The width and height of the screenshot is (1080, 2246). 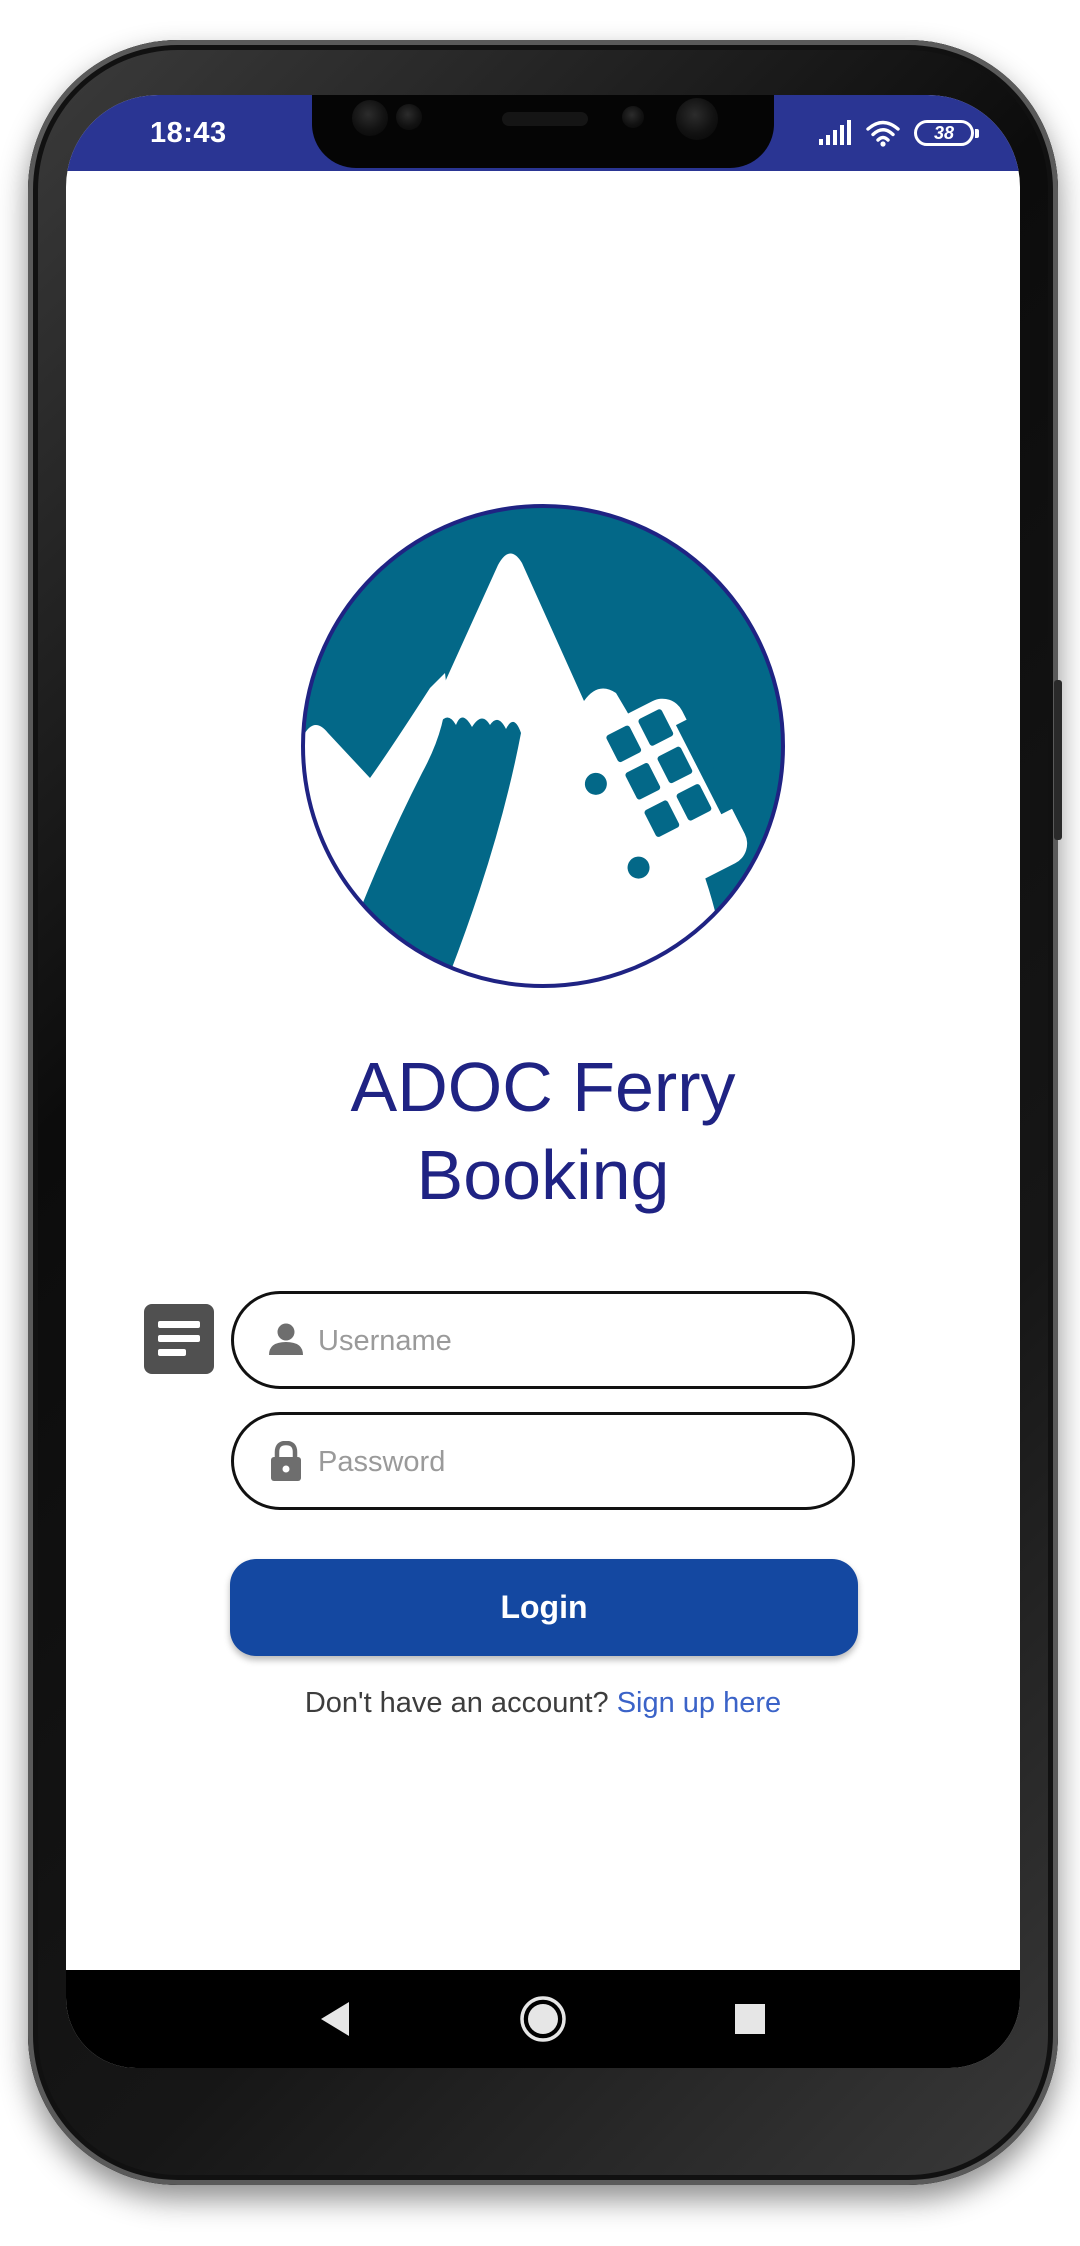 What do you see at coordinates (835, 132) in the screenshot?
I see `signal-icon` at bounding box center [835, 132].